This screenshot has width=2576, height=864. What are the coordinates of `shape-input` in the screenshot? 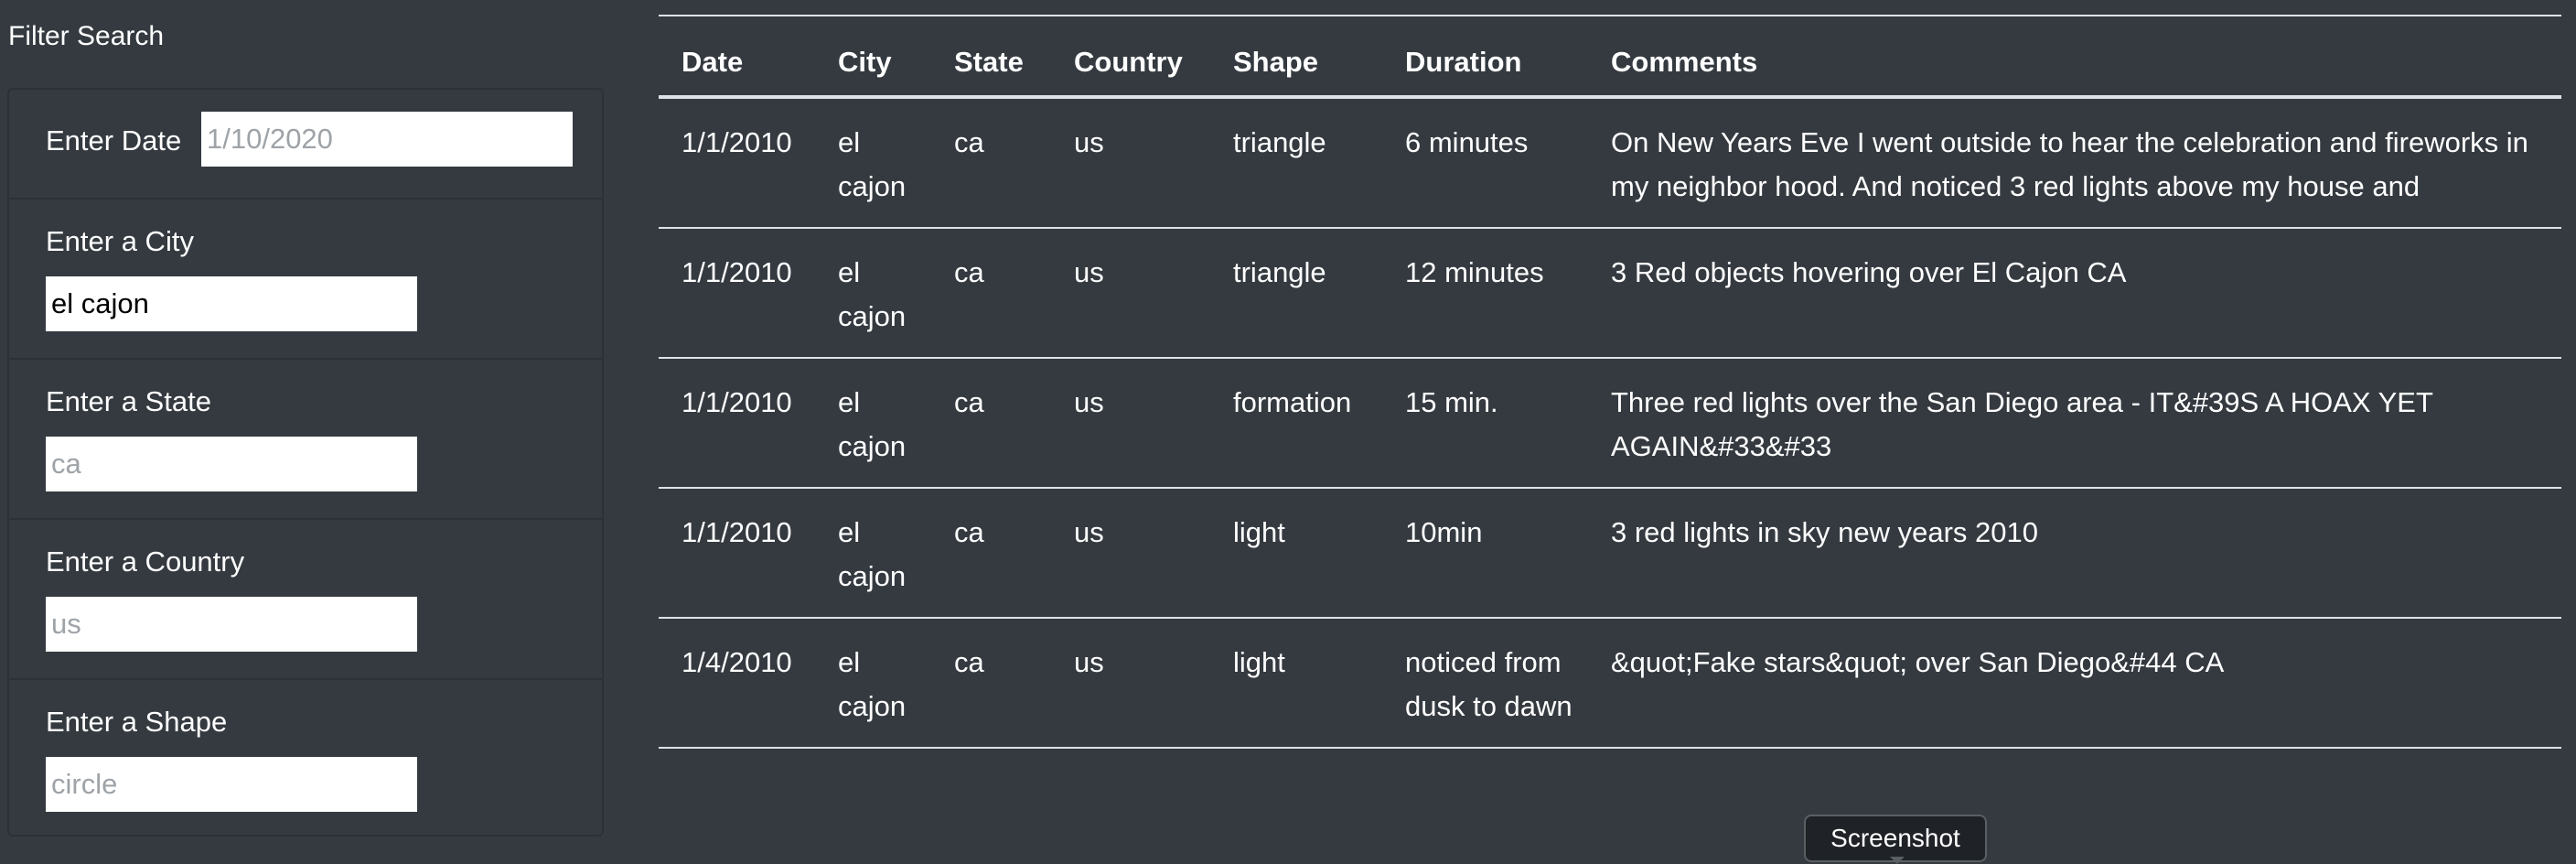 It's located at (231, 784).